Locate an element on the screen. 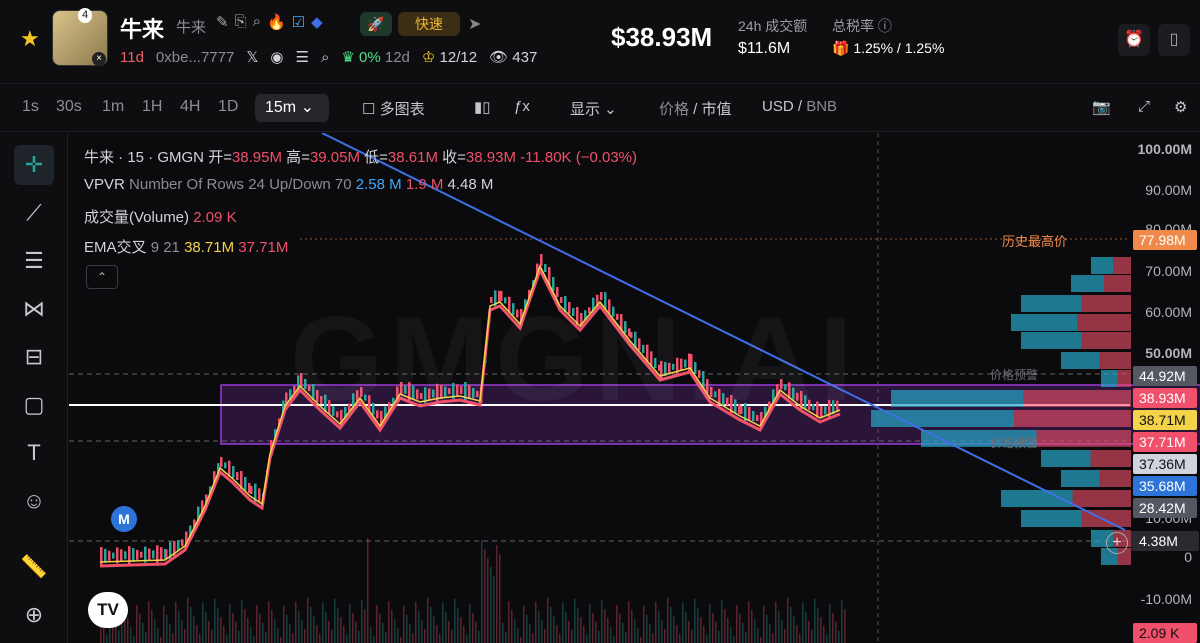  website-icon: ◉ is located at coordinates (276, 57).